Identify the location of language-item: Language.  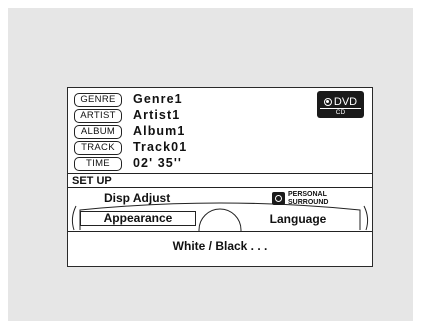
(298, 219).